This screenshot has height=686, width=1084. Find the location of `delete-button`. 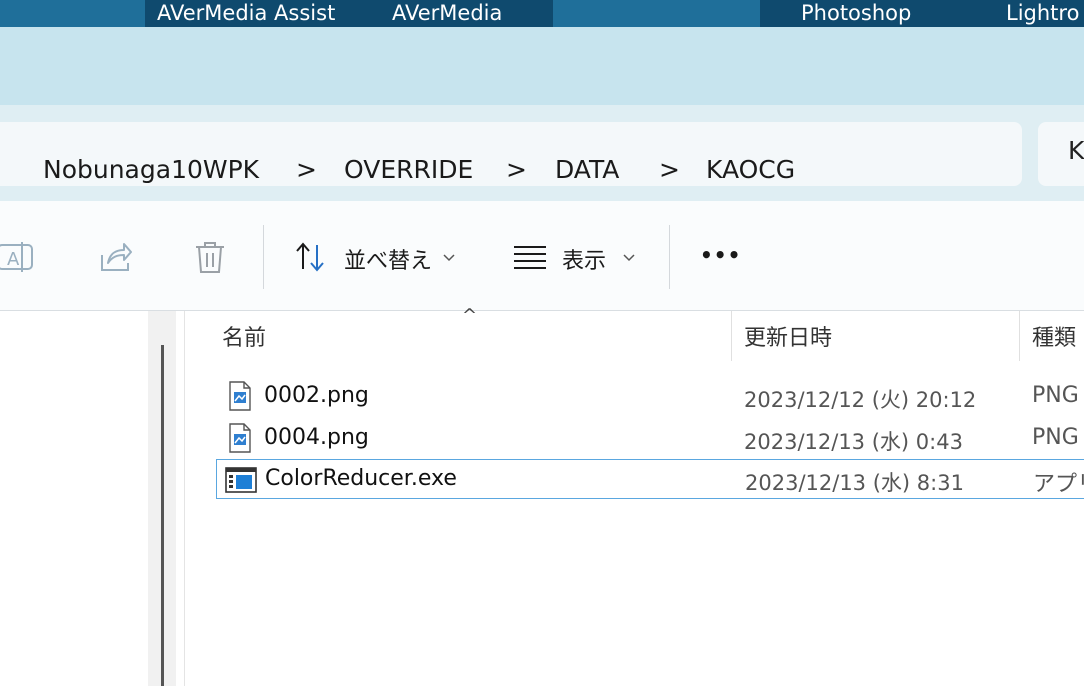

delete-button is located at coordinates (210, 259).